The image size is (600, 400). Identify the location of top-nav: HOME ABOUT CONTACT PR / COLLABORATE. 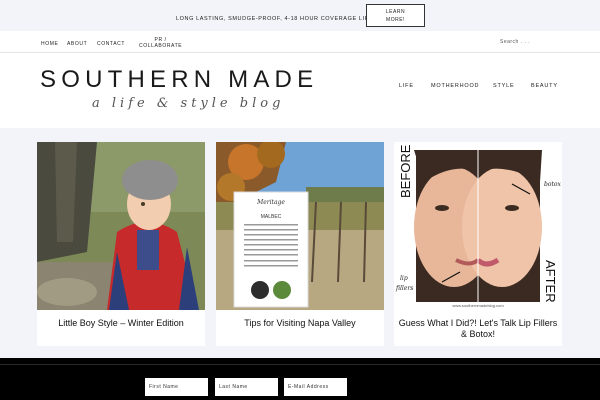
(300, 42).